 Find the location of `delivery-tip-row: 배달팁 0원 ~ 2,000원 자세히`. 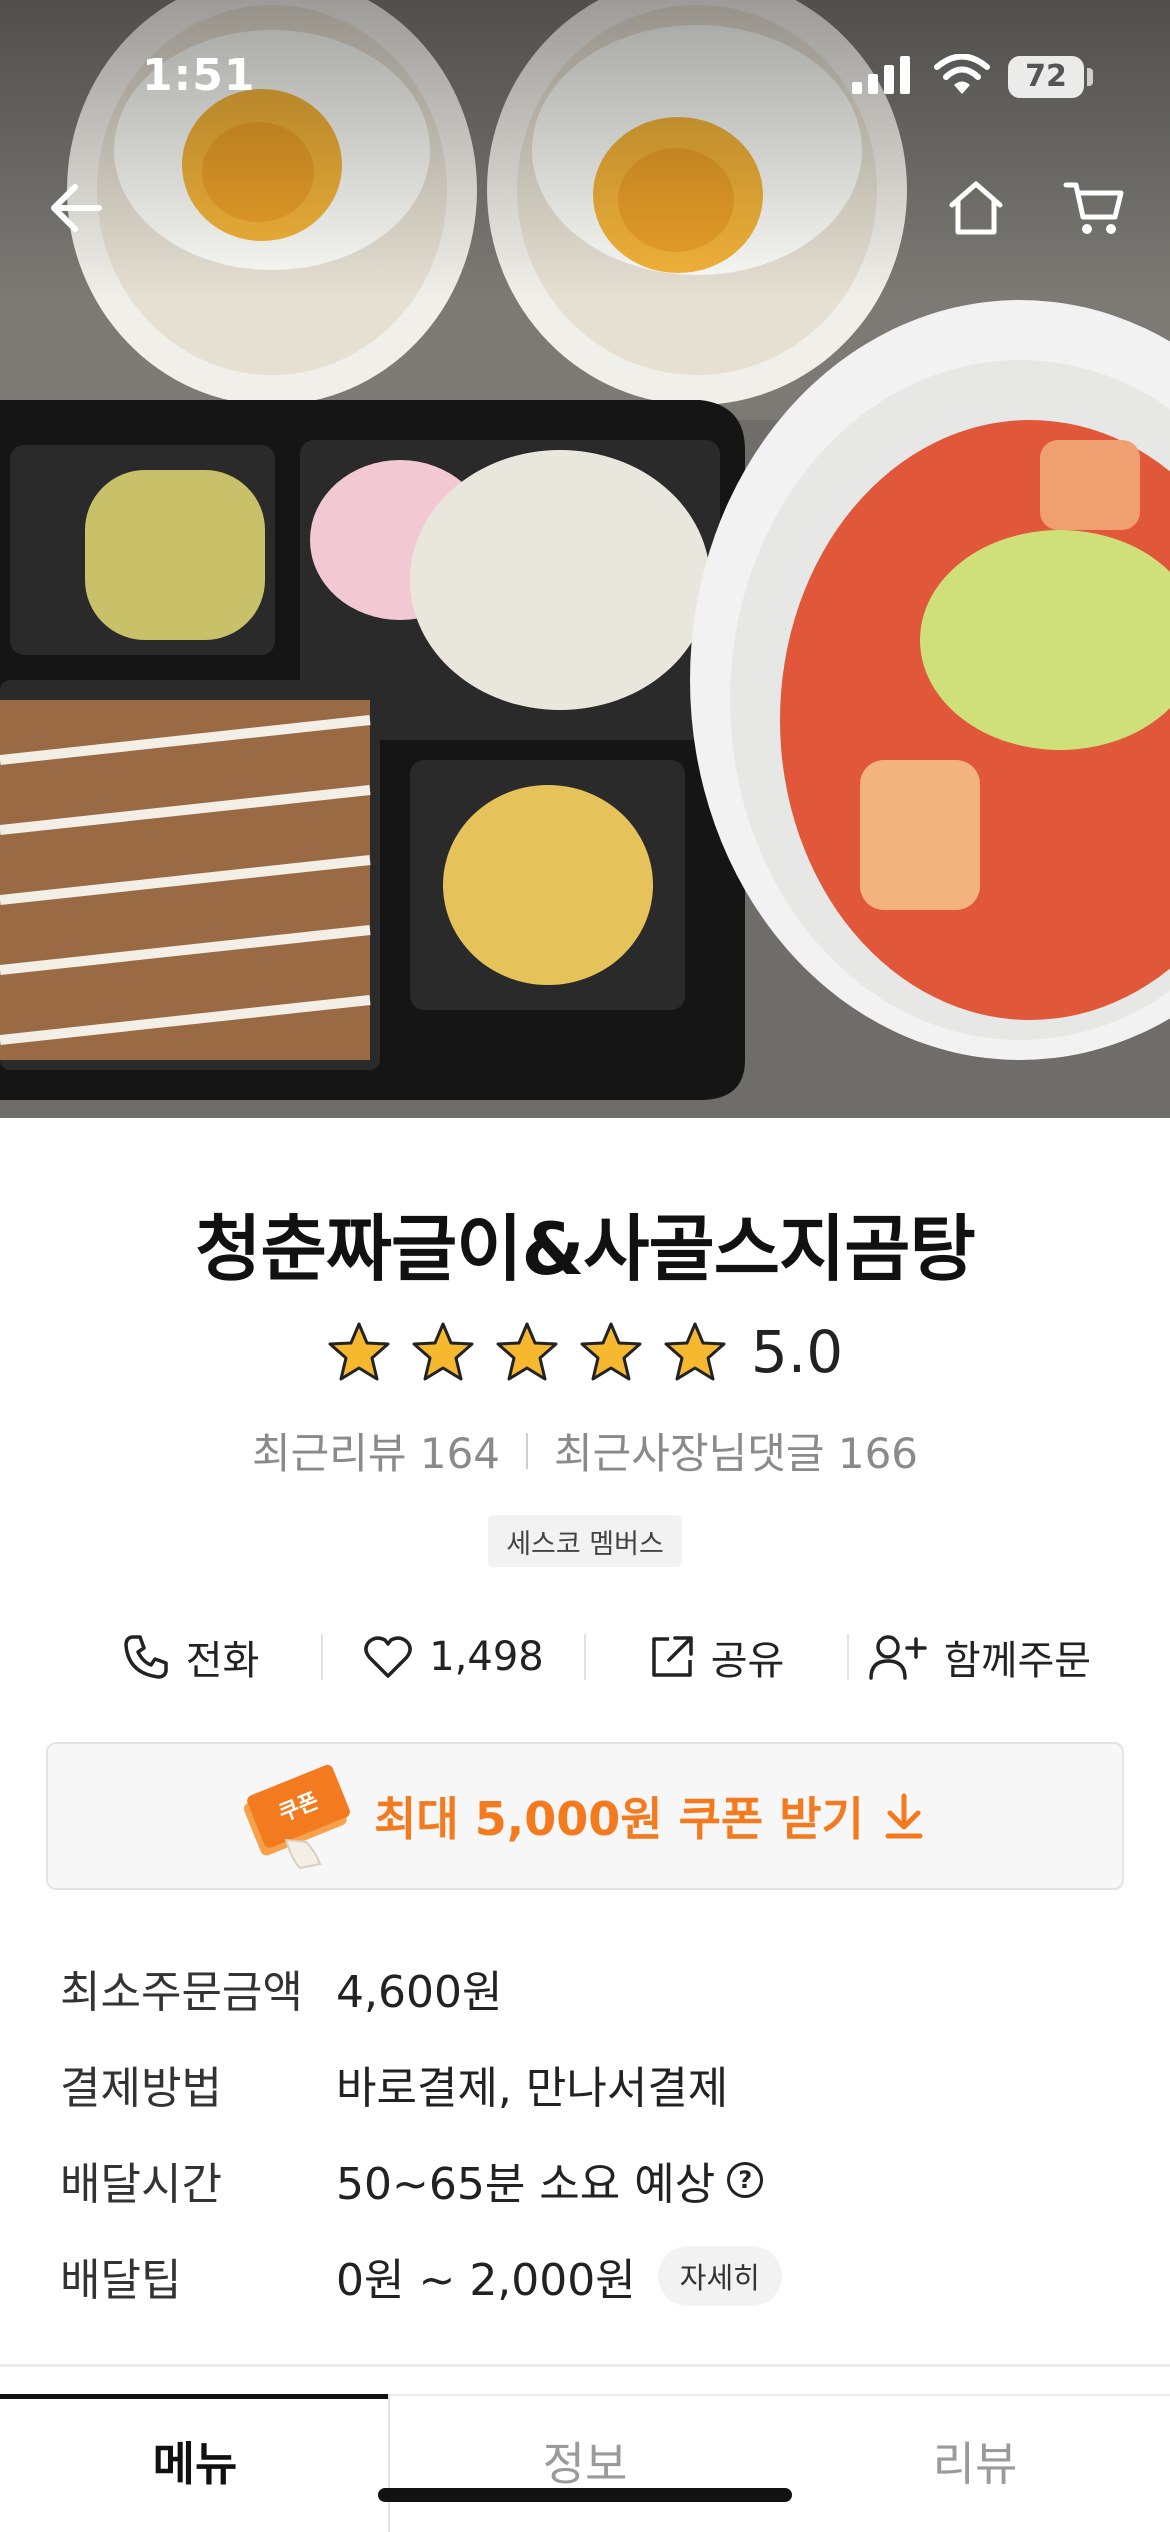

delivery-tip-row: 배달팁 0원 ~ 2,000원 자세히 is located at coordinates (590, 2276).